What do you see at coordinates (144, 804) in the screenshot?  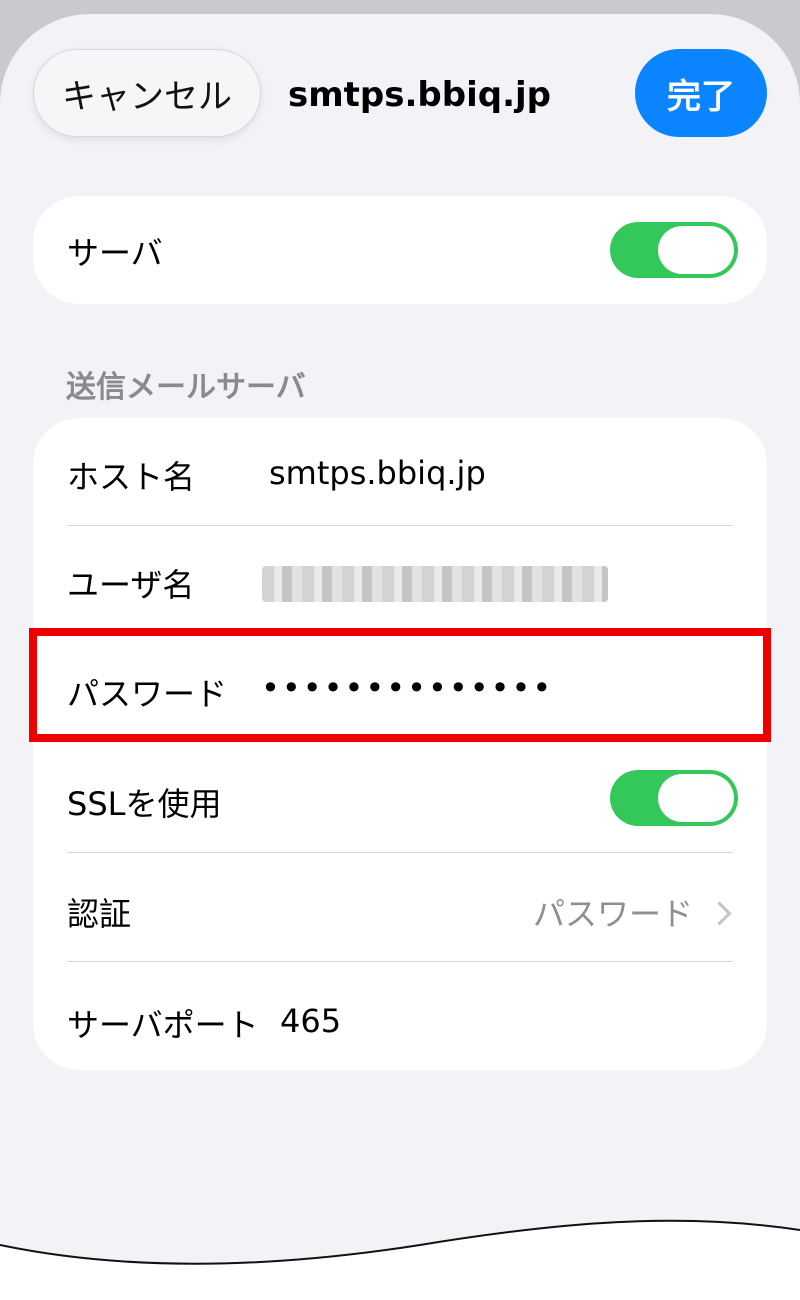 I see `ssl-label: SSLを使用` at bounding box center [144, 804].